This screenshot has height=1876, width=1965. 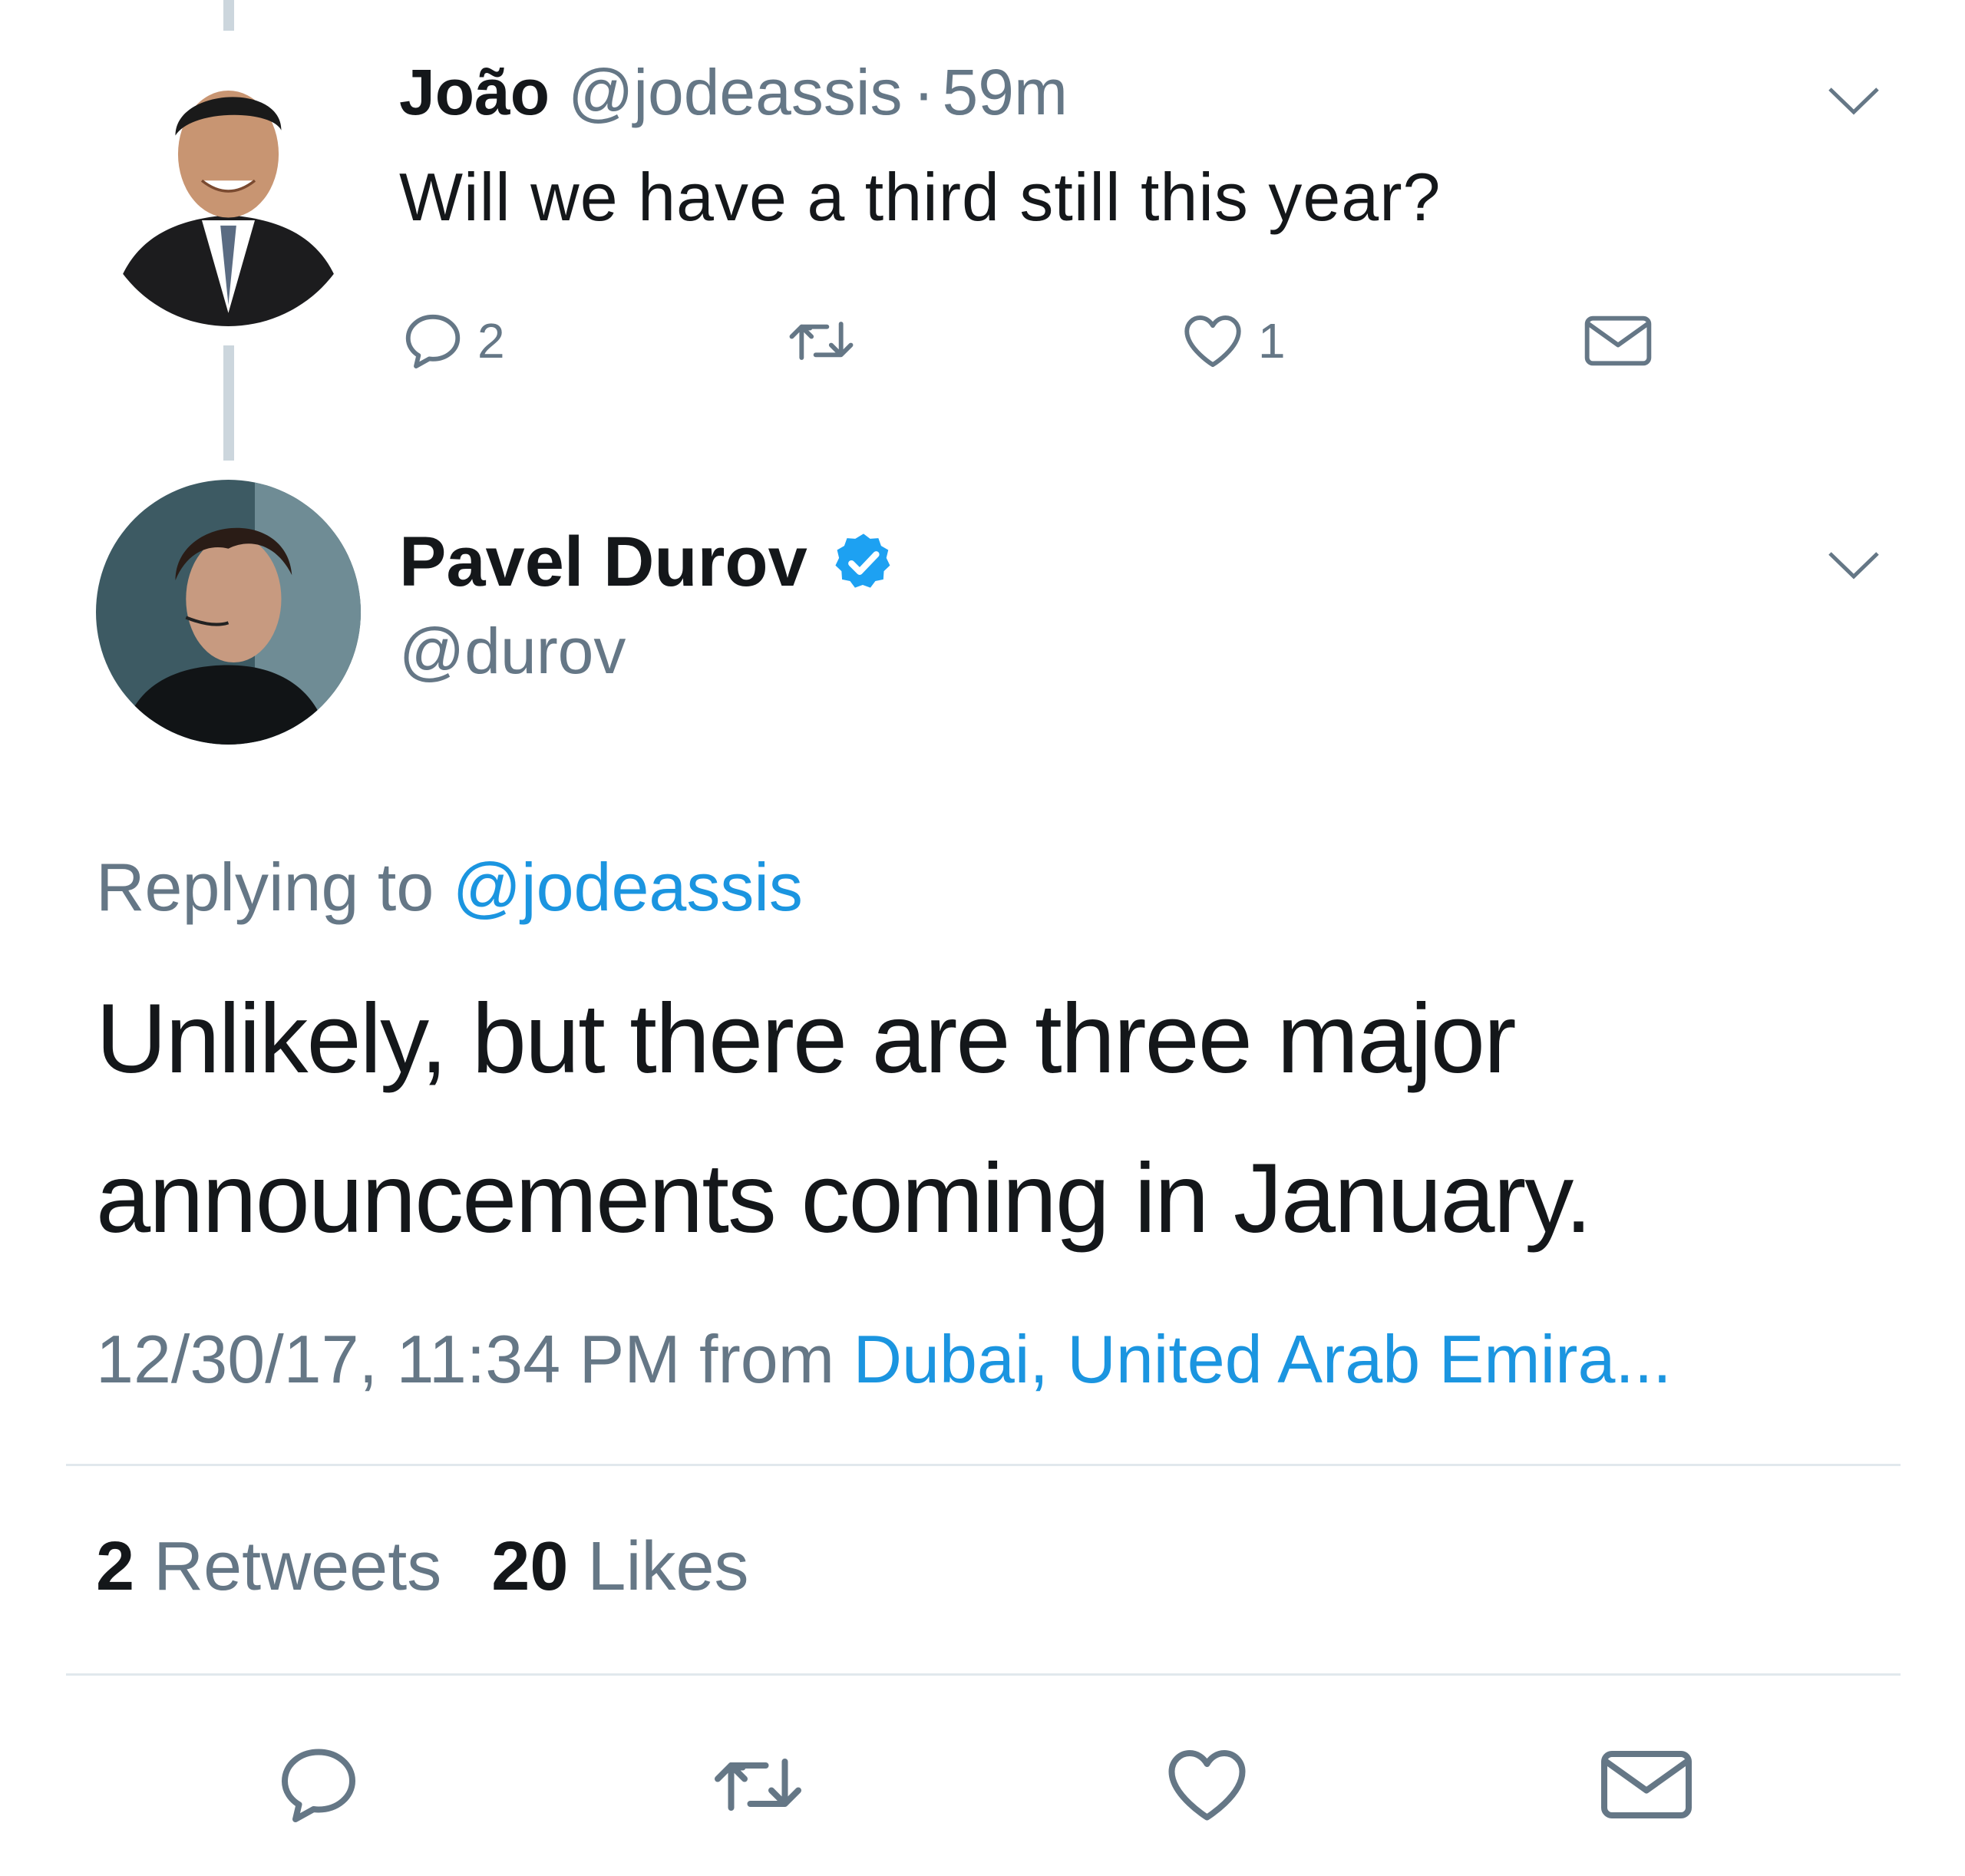 What do you see at coordinates (530, 1566) in the screenshot?
I see `like-count: 20` at bounding box center [530, 1566].